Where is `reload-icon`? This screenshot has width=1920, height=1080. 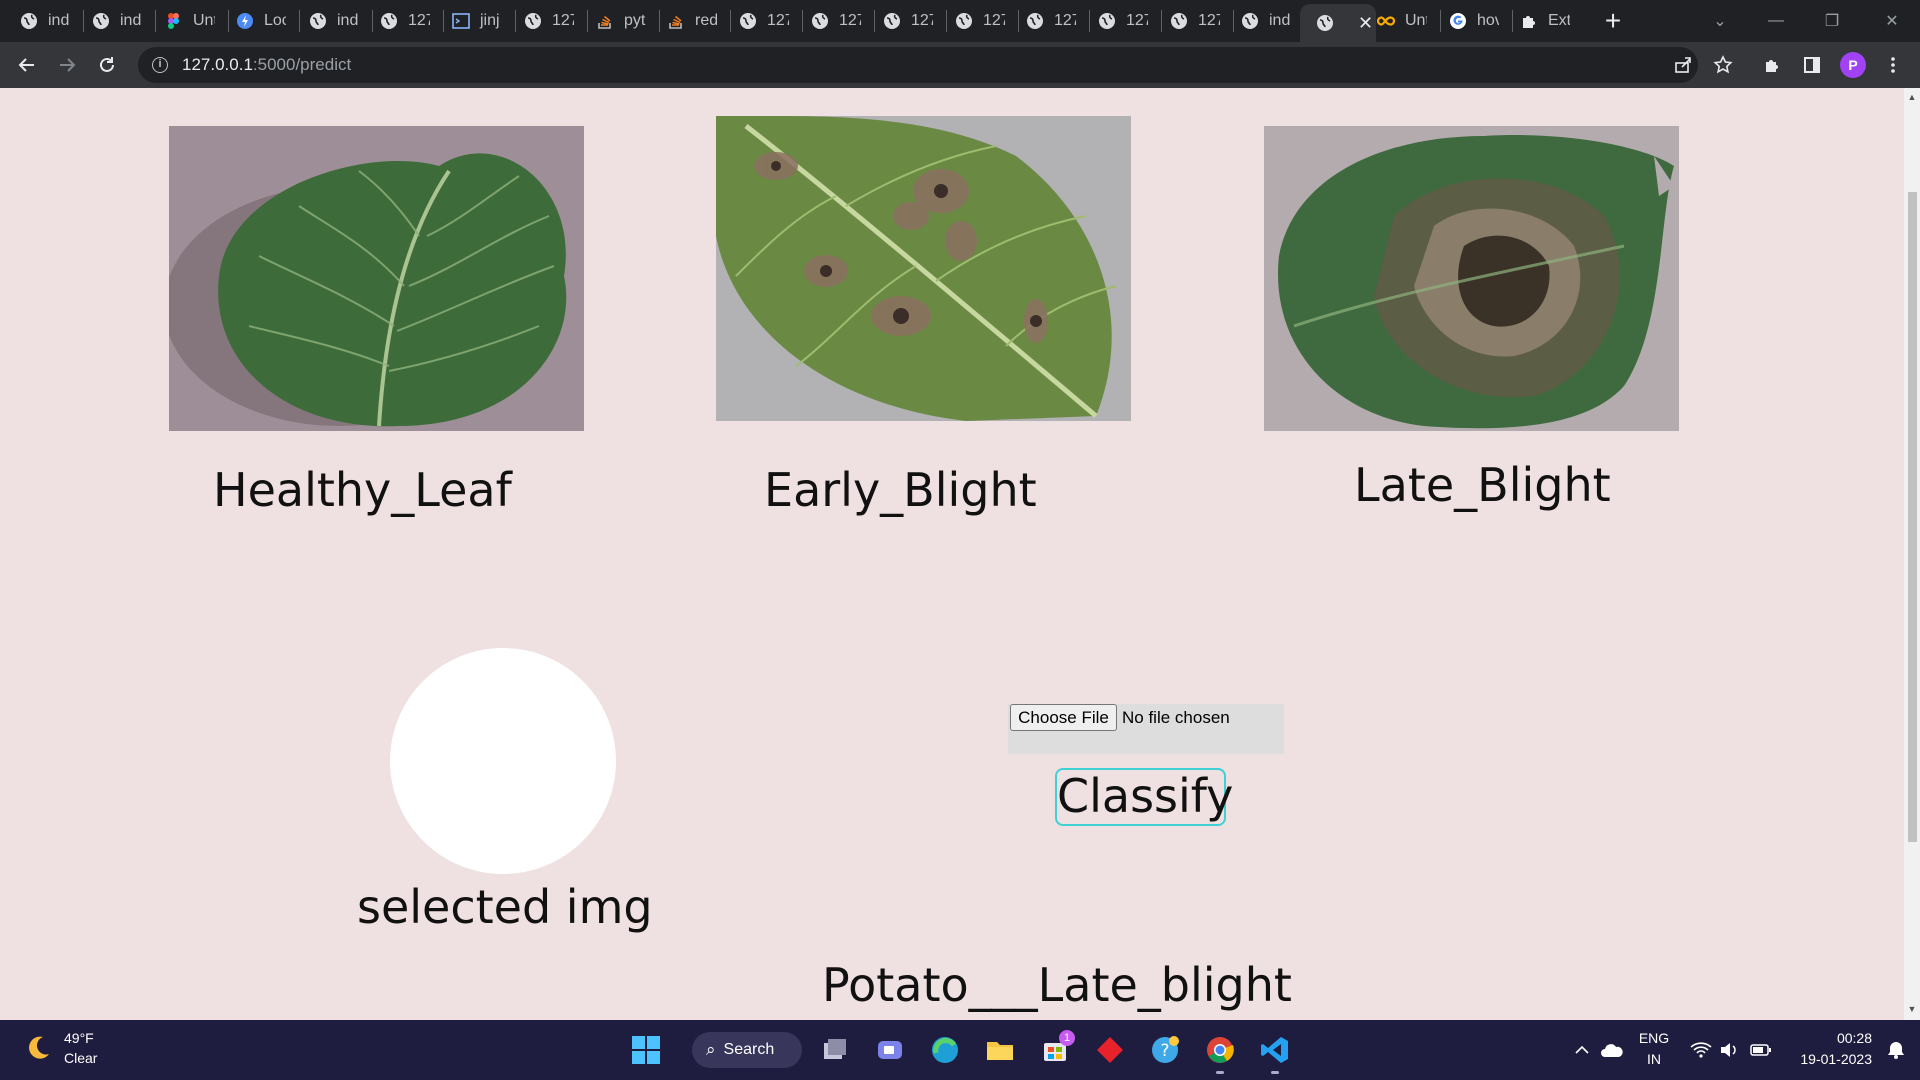 reload-icon is located at coordinates (107, 65).